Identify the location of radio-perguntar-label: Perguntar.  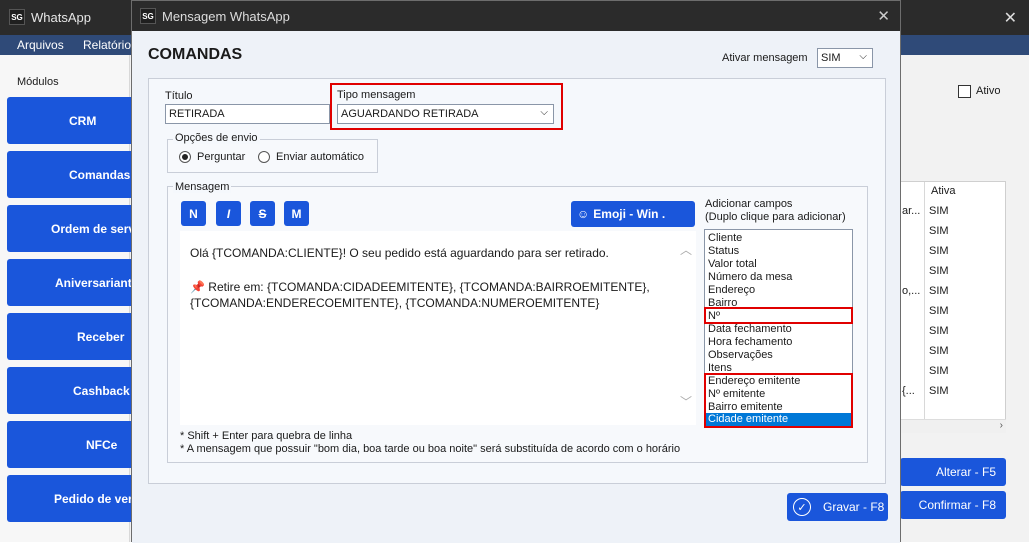
(221, 157).